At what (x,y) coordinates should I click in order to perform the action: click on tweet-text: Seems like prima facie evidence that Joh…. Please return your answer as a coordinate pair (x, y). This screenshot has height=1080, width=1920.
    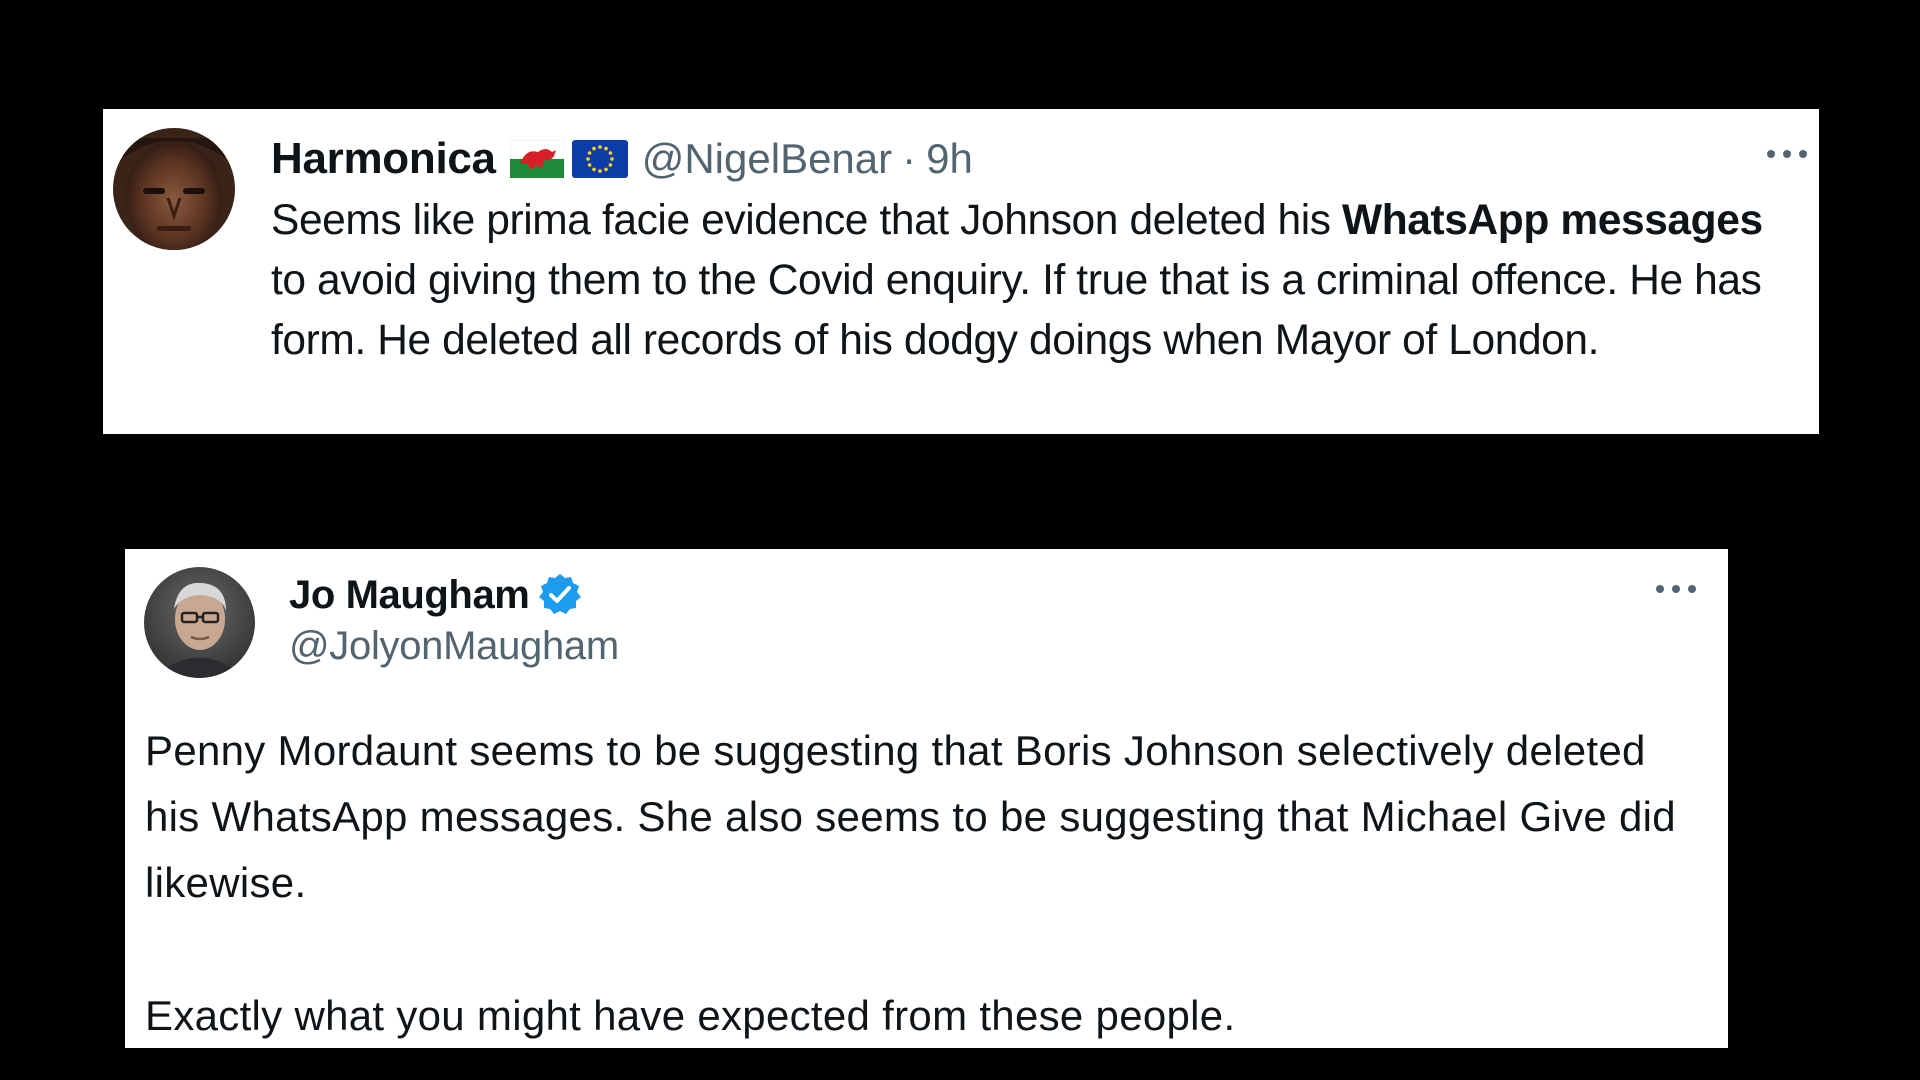
    Looking at the image, I should click on (1031, 281).